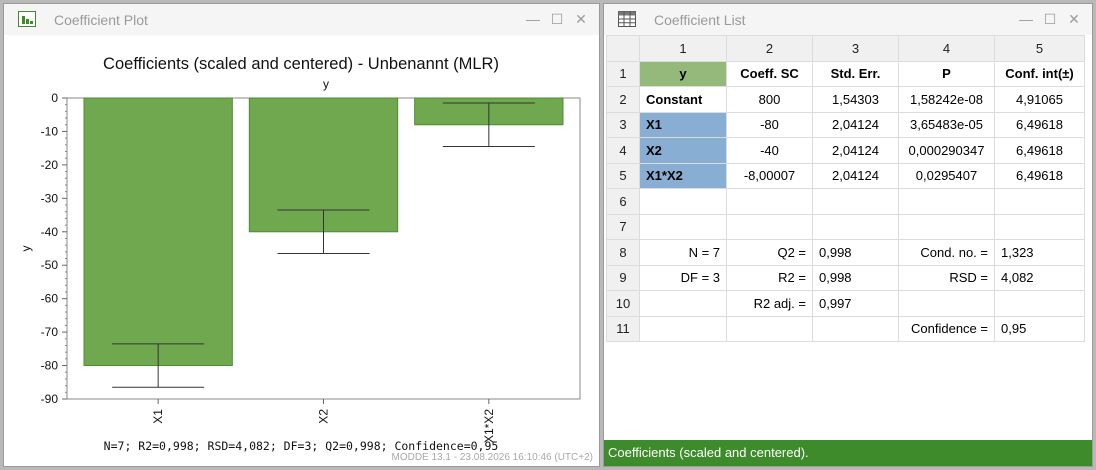  What do you see at coordinates (326, 84) in the screenshot?
I see `chart-subtitle: y` at bounding box center [326, 84].